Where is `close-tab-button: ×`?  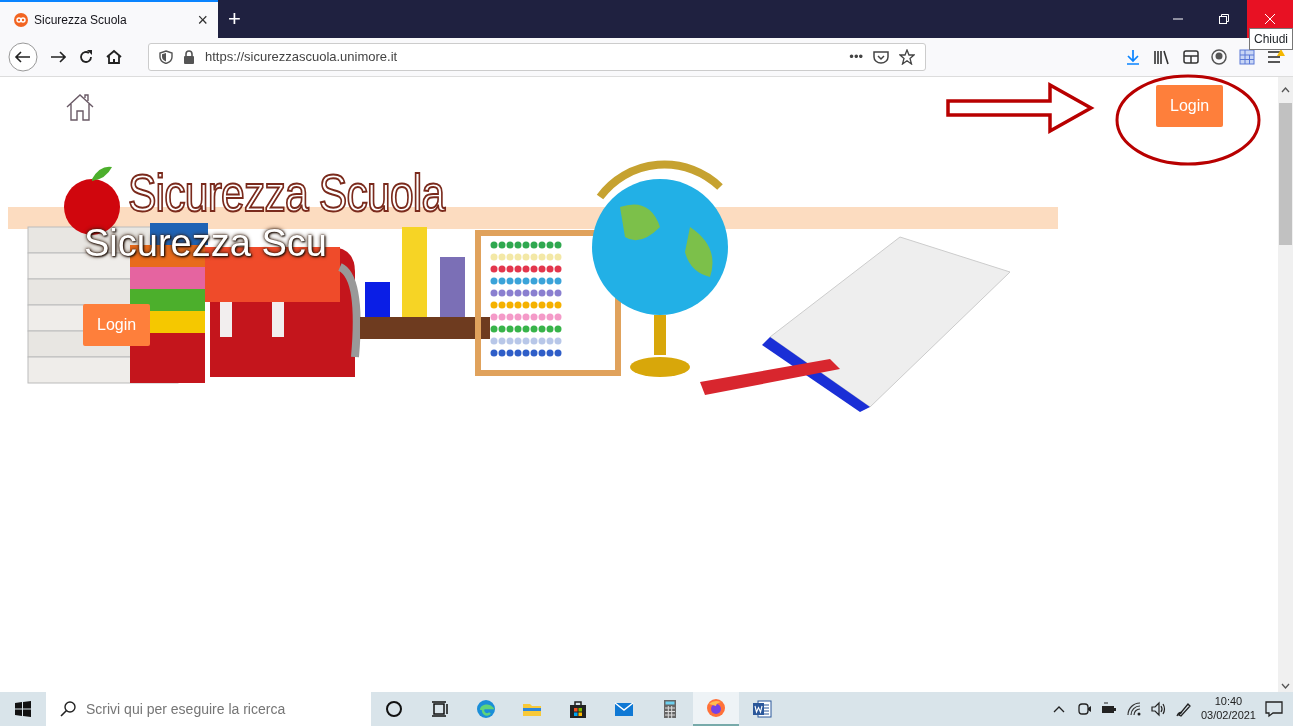 close-tab-button: × is located at coordinates (202, 20).